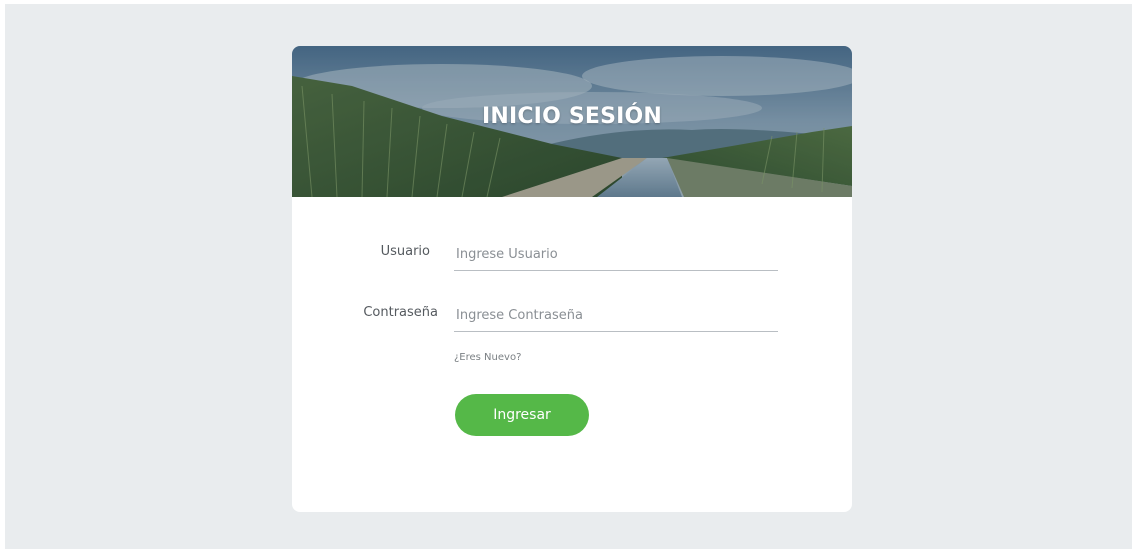 The image size is (1132, 549). I want to click on username-input, so click(616, 254).